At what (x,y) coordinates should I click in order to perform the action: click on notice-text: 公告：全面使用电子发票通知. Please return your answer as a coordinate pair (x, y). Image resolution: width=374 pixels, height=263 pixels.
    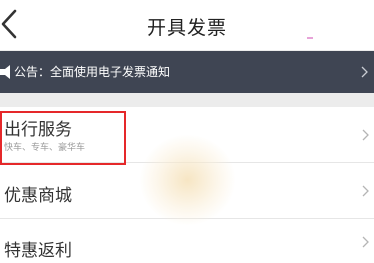
    Looking at the image, I should click on (92, 72).